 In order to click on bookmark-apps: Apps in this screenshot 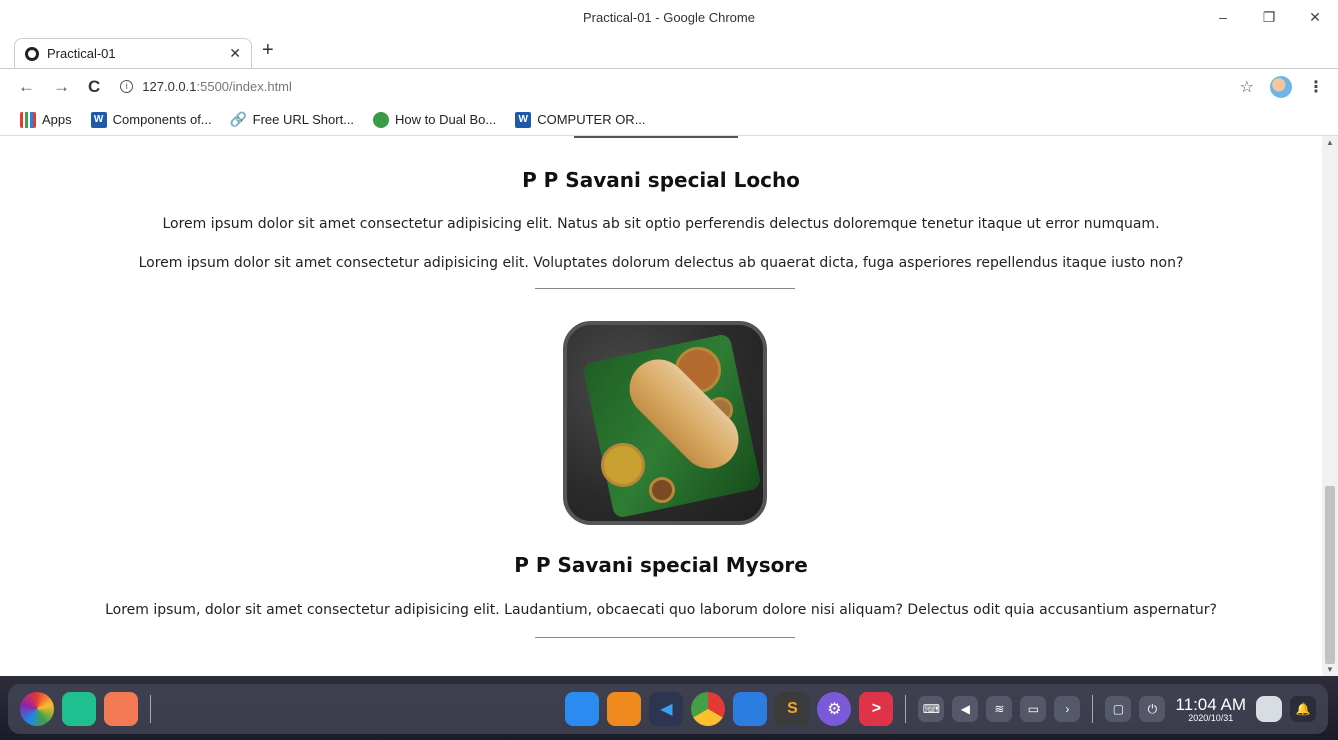, I will do `click(46, 119)`.